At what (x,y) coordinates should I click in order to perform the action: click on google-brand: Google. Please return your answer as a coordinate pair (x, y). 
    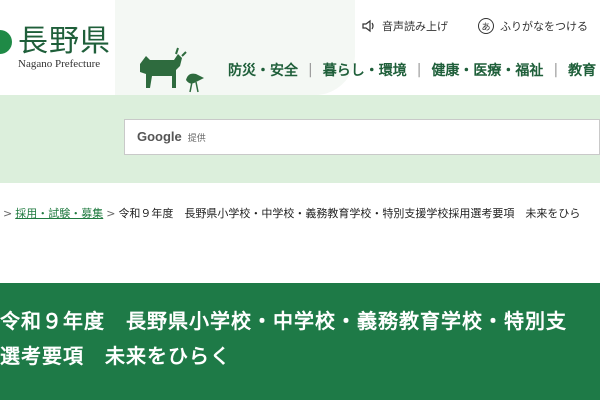
    Looking at the image, I should click on (159, 136).